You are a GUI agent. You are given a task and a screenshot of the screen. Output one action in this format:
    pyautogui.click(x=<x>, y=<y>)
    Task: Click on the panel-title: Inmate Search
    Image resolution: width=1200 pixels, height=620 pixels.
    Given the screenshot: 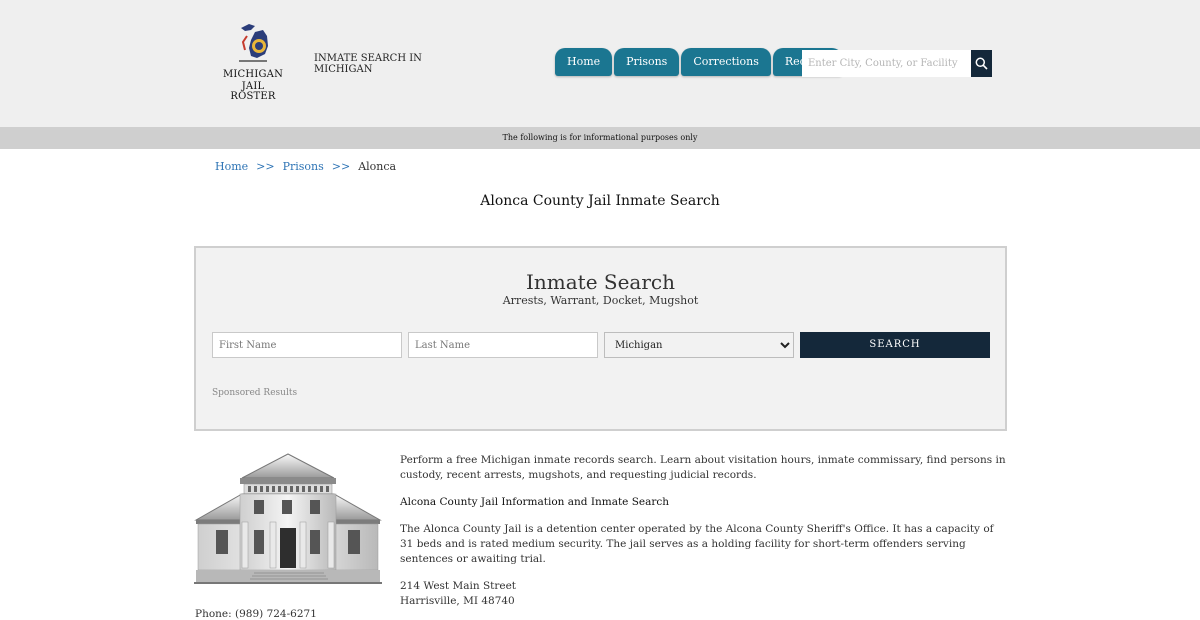 What is the action you would take?
    pyautogui.click(x=600, y=282)
    